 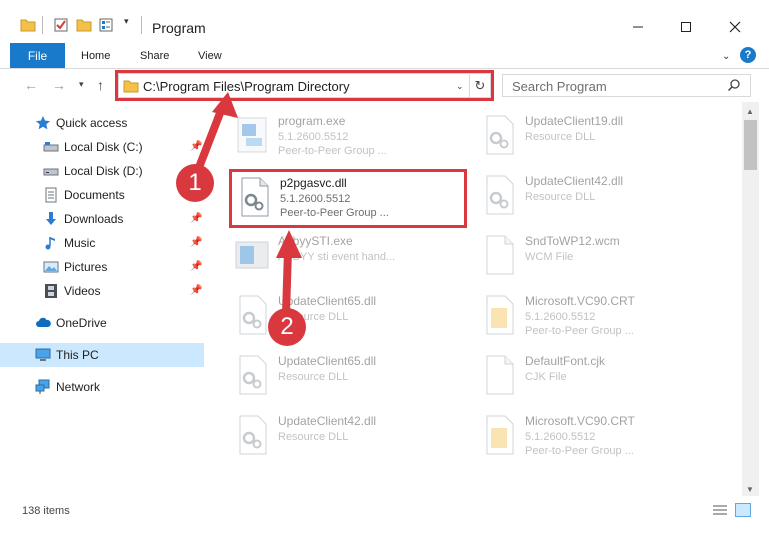 I want to click on file-name: SndToWP12.wcm, so click(x=572, y=241).